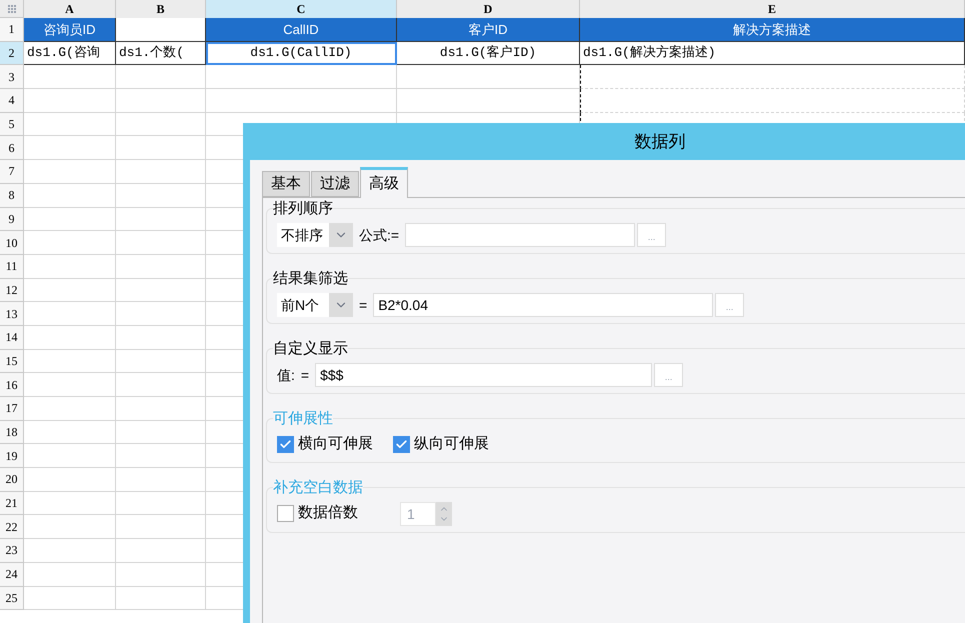 This screenshot has height=623, width=965. I want to click on row-number: 18, so click(12, 432).